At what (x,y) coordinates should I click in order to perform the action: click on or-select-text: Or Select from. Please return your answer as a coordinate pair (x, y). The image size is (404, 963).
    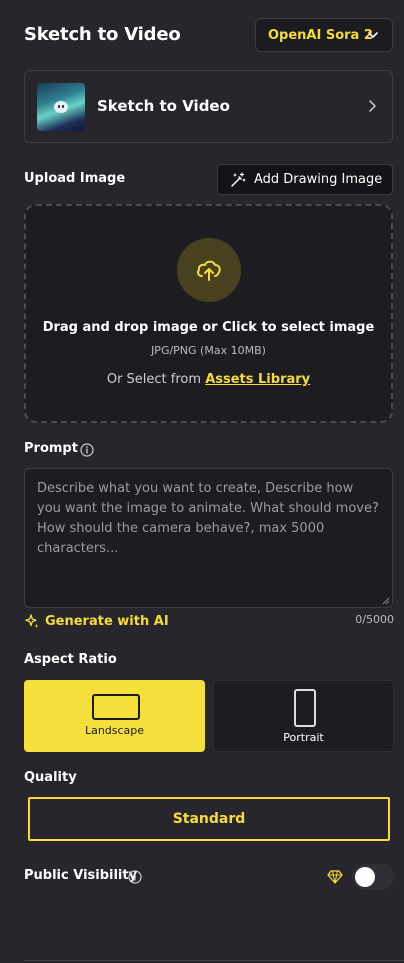
    Looking at the image, I should click on (154, 379).